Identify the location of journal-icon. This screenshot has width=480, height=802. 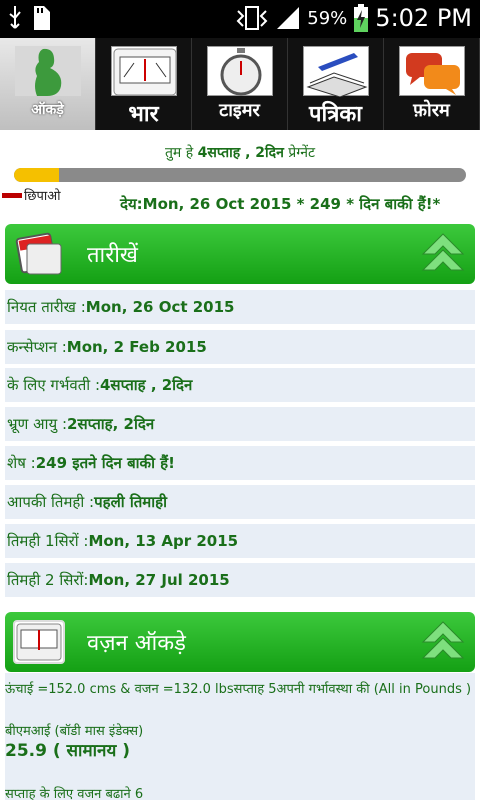
(335, 72).